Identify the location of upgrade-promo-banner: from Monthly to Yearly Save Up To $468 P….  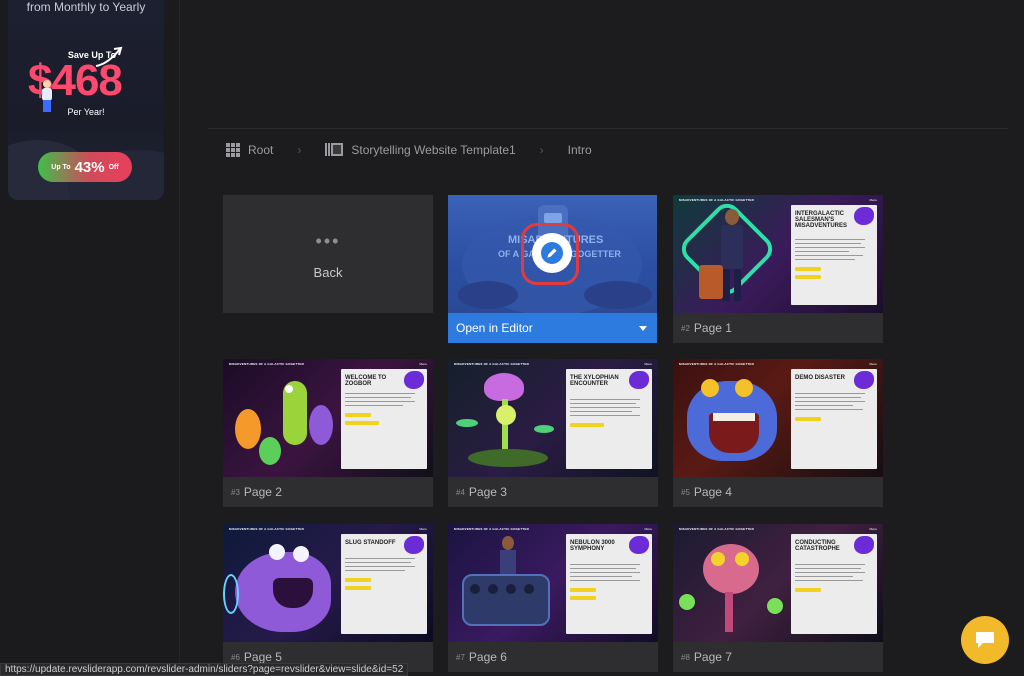
(86, 100).